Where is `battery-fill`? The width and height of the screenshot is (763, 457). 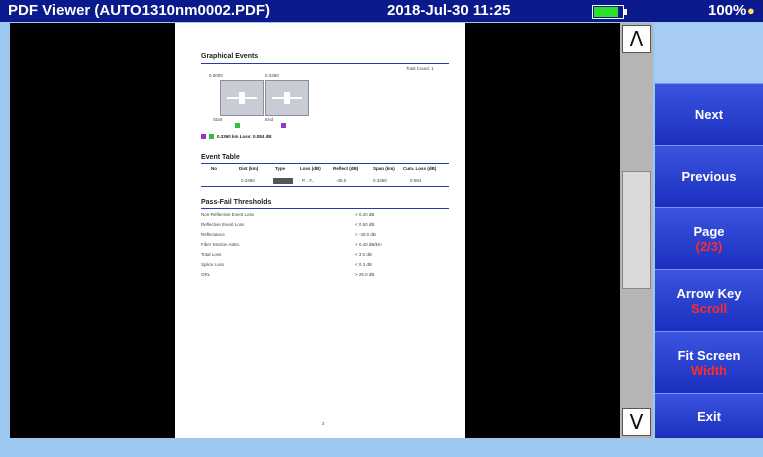 battery-fill is located at coordinates (606, 12).